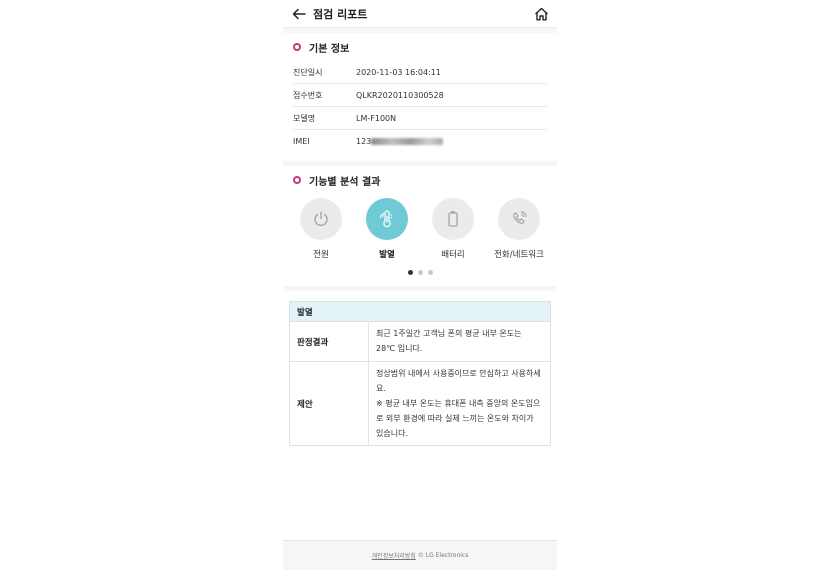 The height and width of the screenshot is (570, 840). I want to click on app-header: 점검 리포트, so click(420, 14).